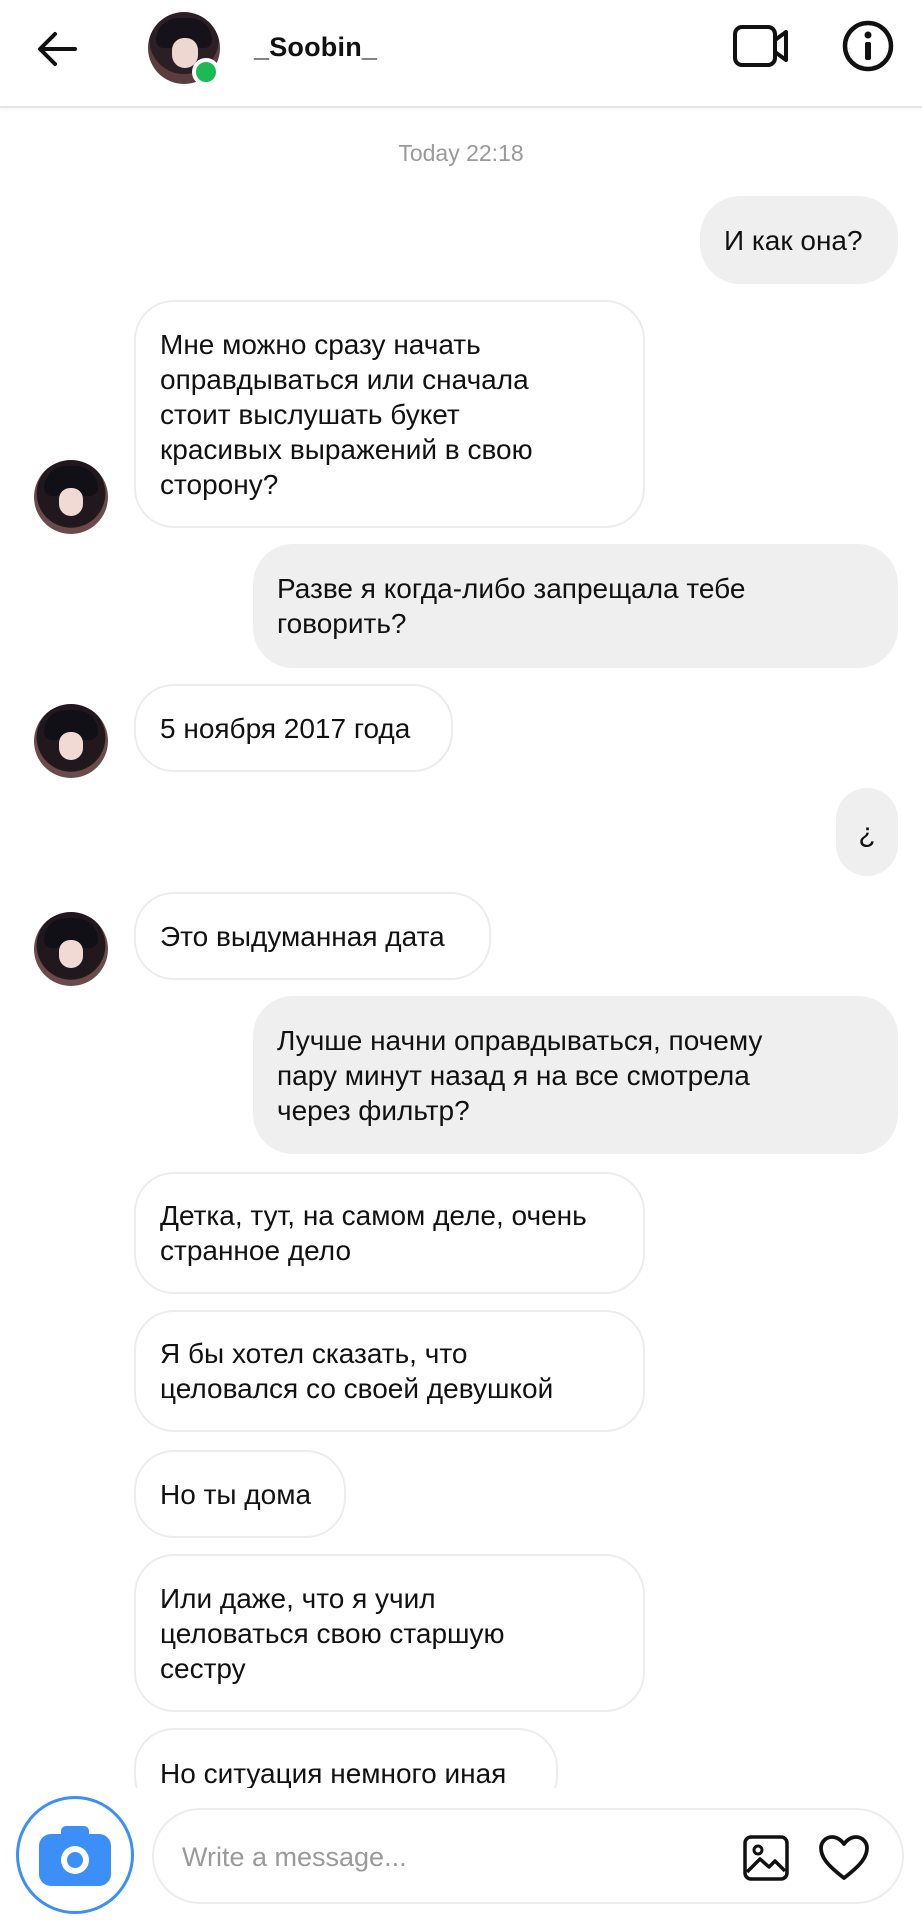 The width and height of the screenshot is (922, 1920). I want to click on image-icon, so click(766, 1858).